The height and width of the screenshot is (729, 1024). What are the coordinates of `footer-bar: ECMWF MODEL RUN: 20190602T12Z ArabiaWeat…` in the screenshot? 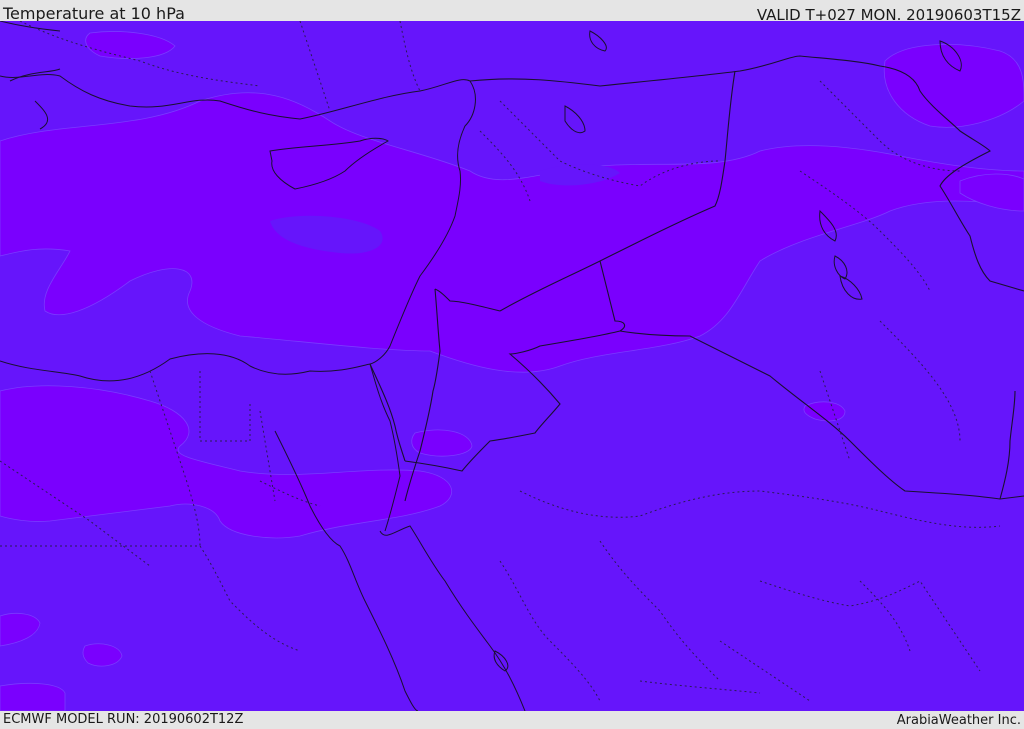 It's located at (512, 720).